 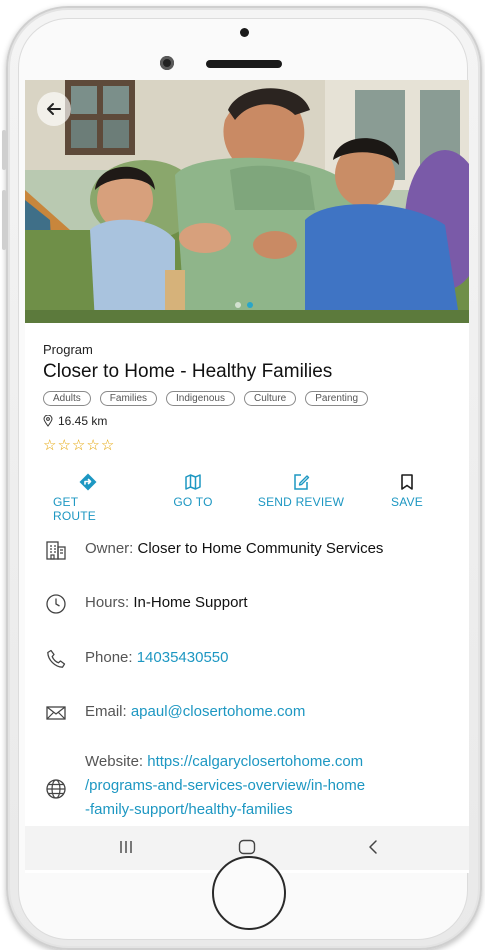 What do you see at coordinates (83, 421) in the screenshot?
I see `distance-value: 16.45 km` at bounding box center [83, 421].